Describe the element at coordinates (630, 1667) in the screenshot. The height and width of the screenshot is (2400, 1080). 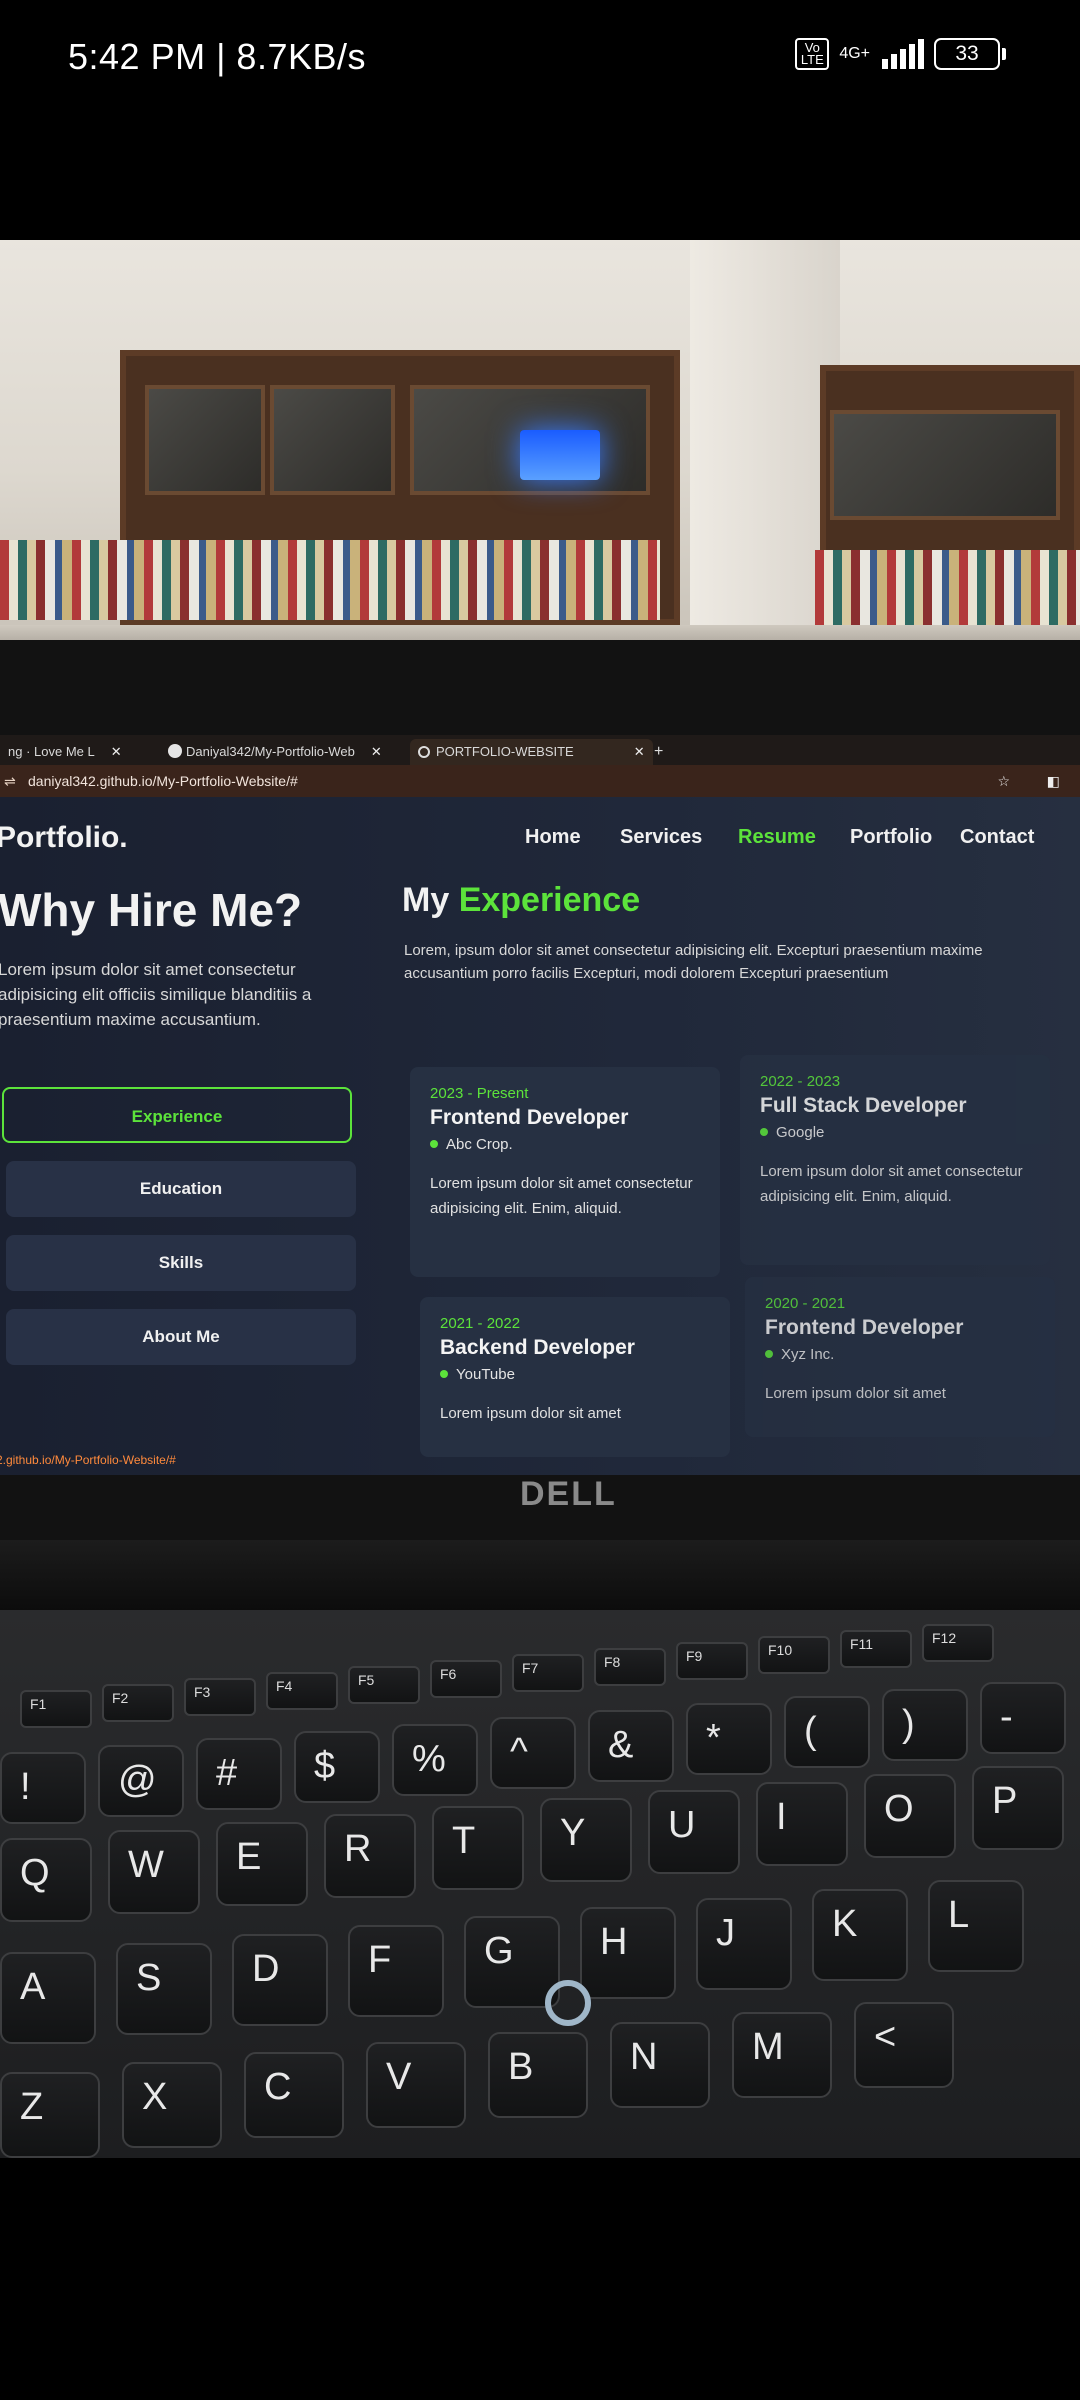
I see `key-fn_keys-7: F8` at that location.